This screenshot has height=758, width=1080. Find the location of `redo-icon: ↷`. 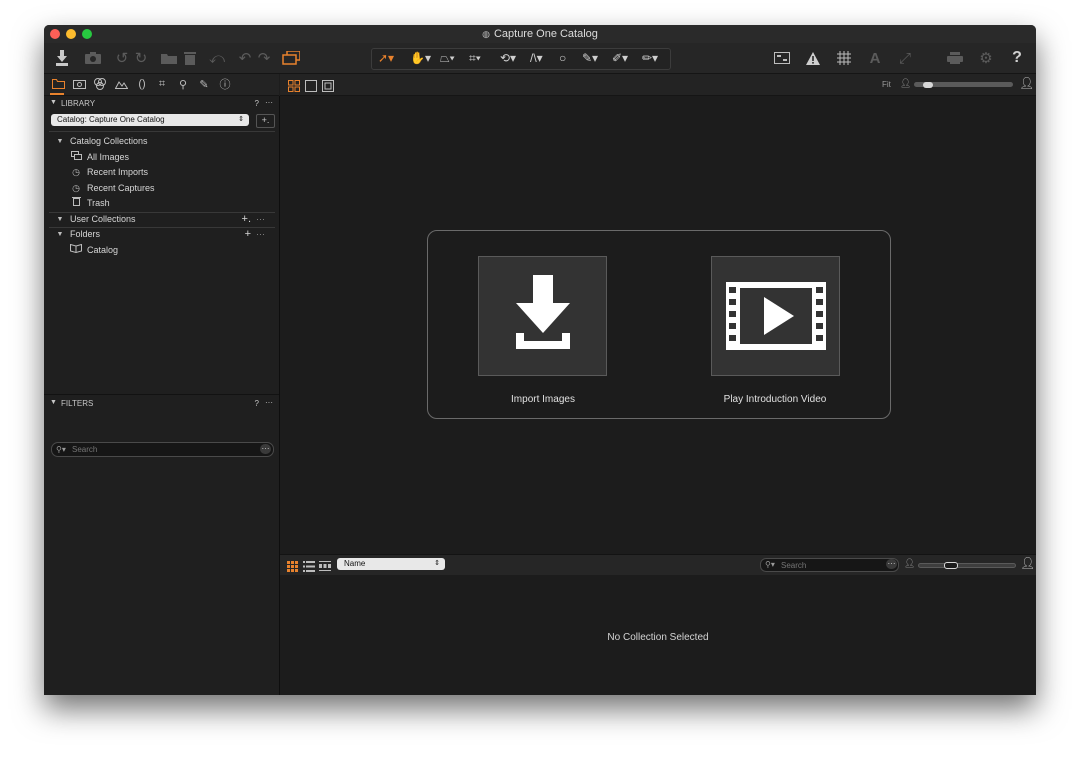

redo-icon: ↷ is located at coordinates (264, 58).